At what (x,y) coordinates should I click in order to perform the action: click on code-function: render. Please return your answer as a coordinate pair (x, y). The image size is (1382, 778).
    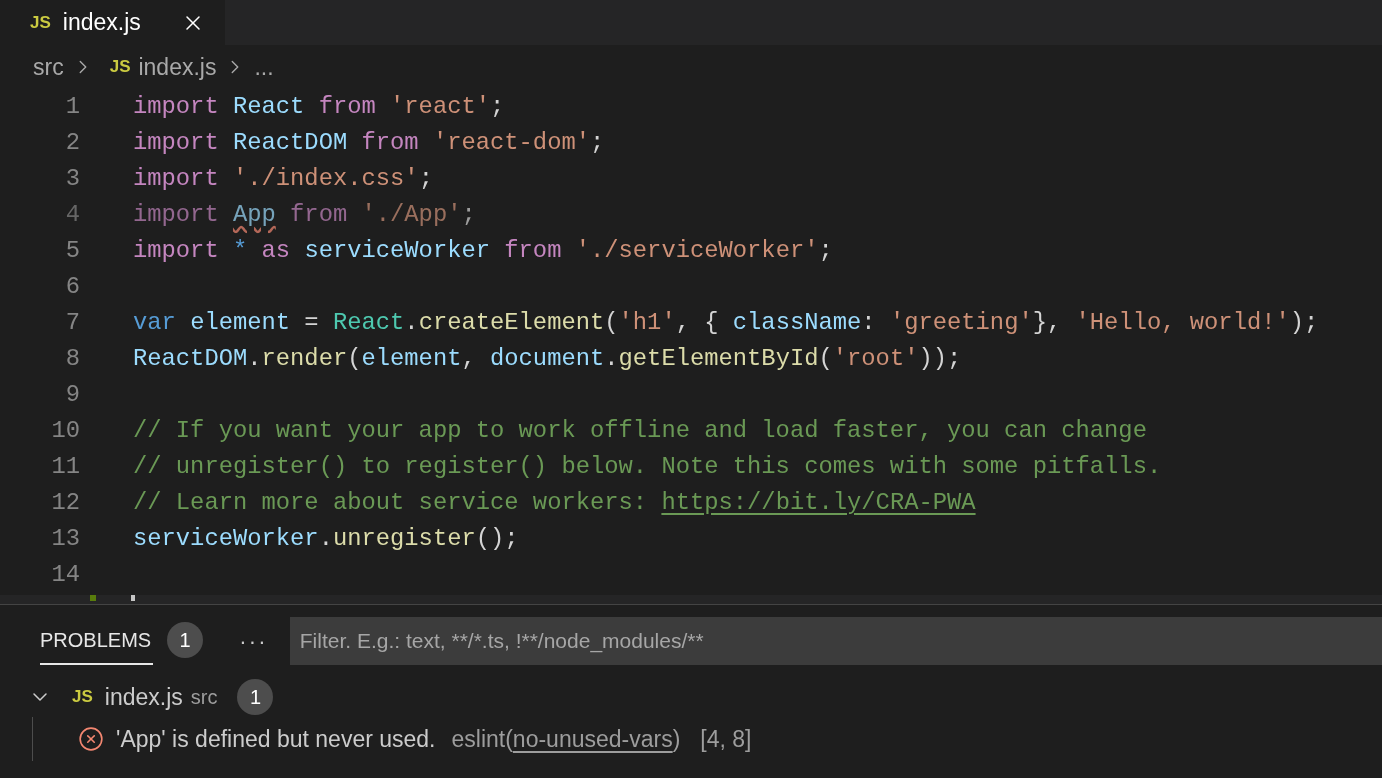
    Looking at the image, I should click on (304, 359).